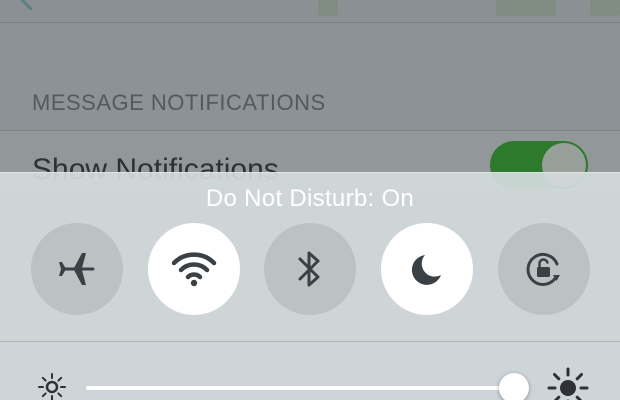  What do you see at coordinates (30, 5) in the screenshot?
I see `back-chevron-icon` at bounding box center [30, 5].